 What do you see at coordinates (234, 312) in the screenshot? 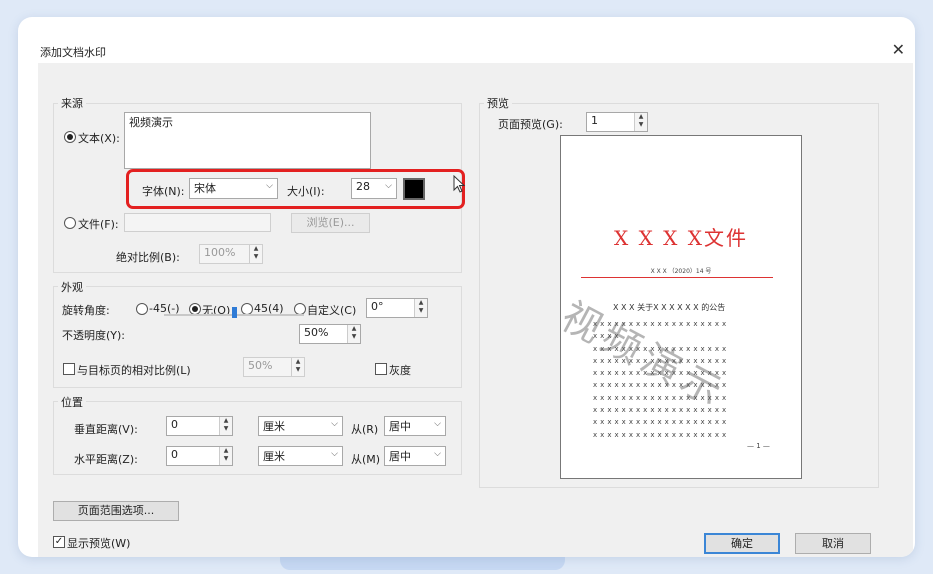
I see `opacity-slider-thumb` at bounding box center [234, 312].